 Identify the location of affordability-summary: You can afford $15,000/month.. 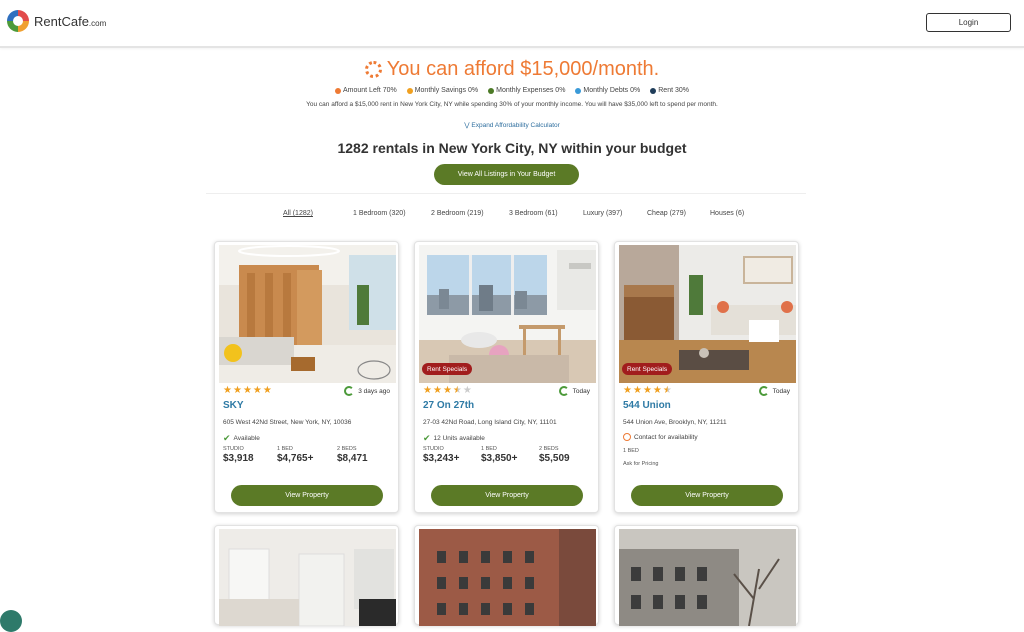
(512, 70).